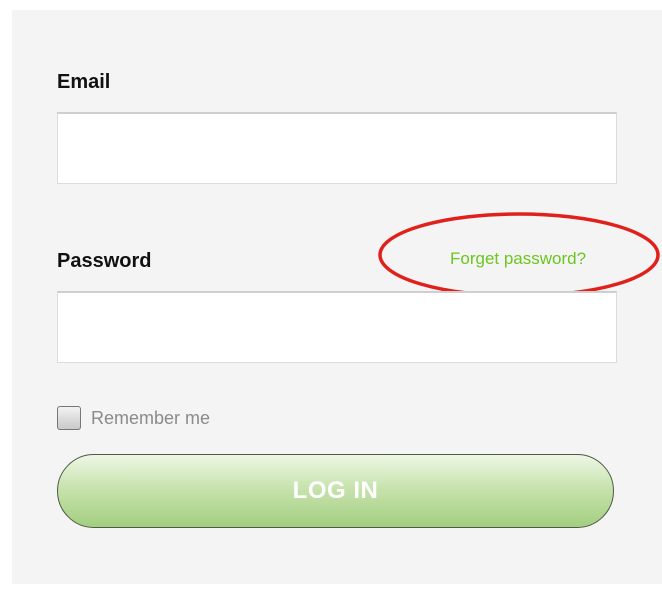 The image size is (662, 594). Describe the element at coordinates (337, 148) in the screenshot. I see `email-field` at that location.